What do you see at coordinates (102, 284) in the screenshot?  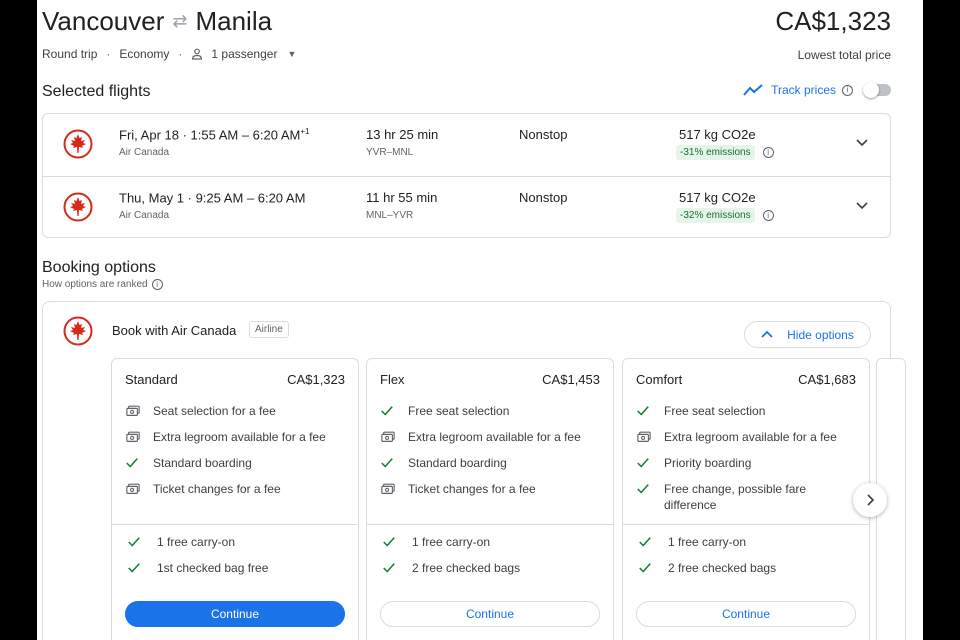 I see `ranking-info-link: How options are ranked i` at bounding box center [102, 284].